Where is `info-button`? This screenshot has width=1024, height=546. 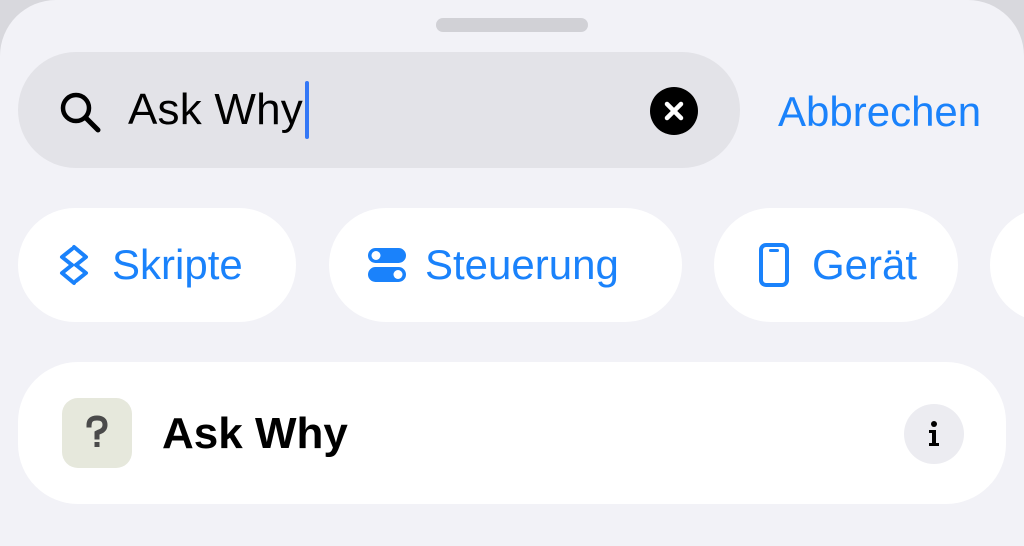 info-button is located at coordinates (934, 434).